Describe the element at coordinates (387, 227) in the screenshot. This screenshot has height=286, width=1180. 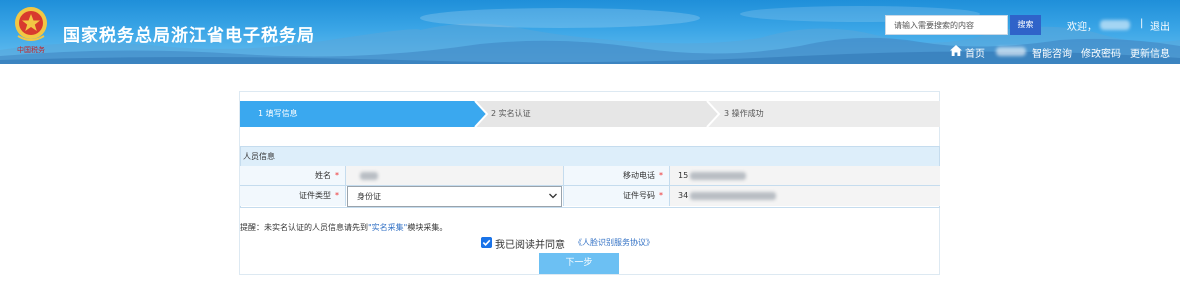
I see `real-name-collection-link: "实名采集"` at that location.